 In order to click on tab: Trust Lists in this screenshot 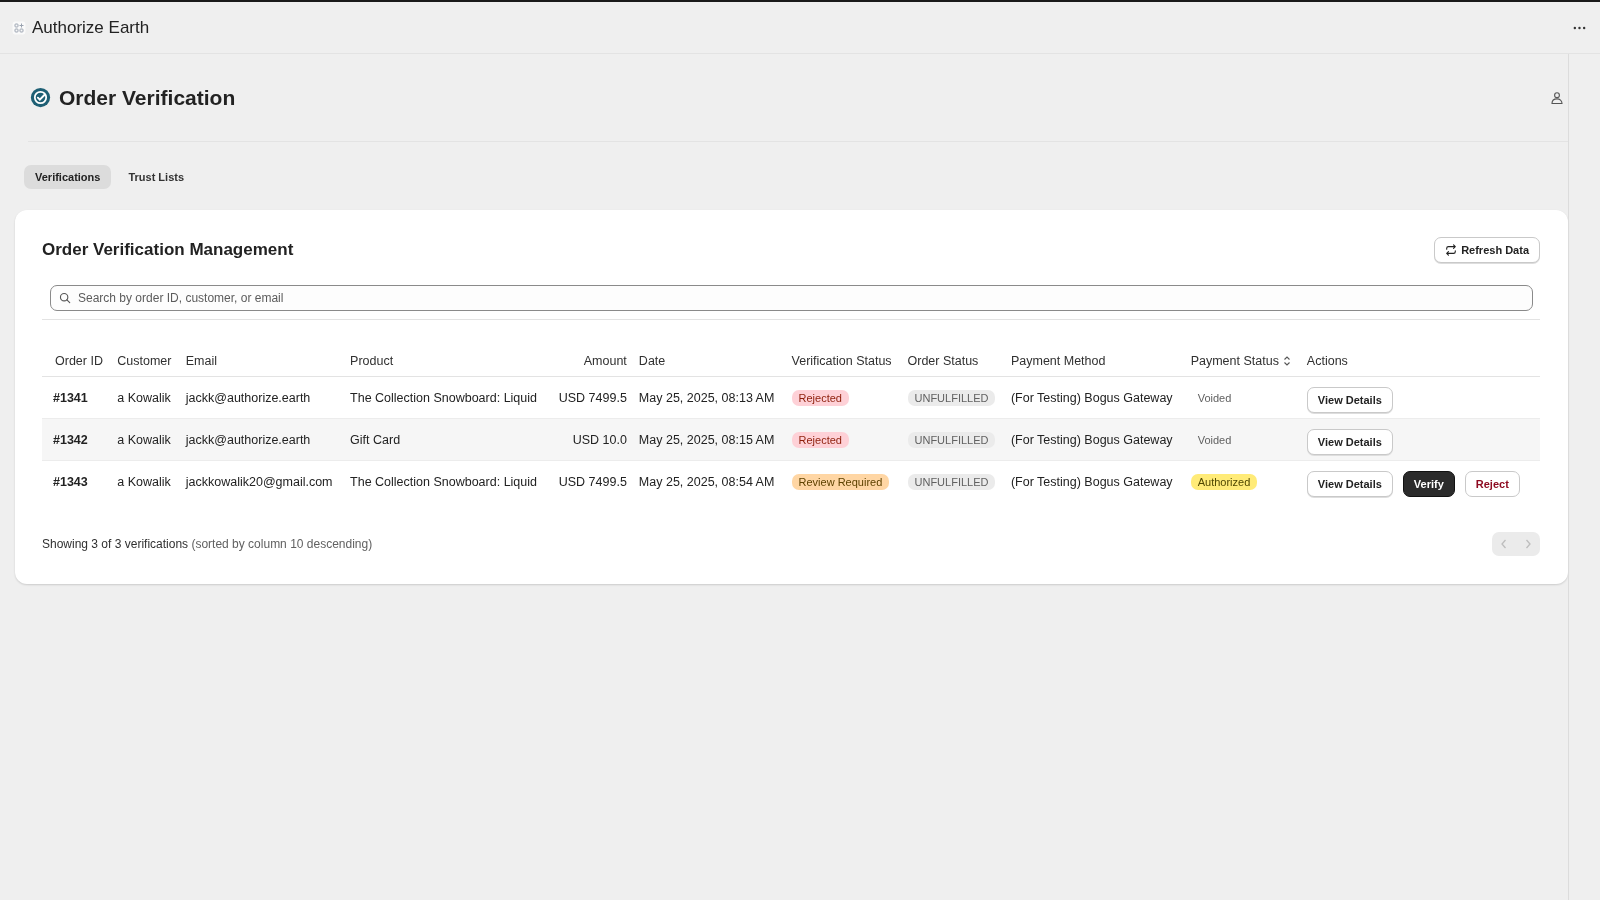, I will do `click(156, 177)`.